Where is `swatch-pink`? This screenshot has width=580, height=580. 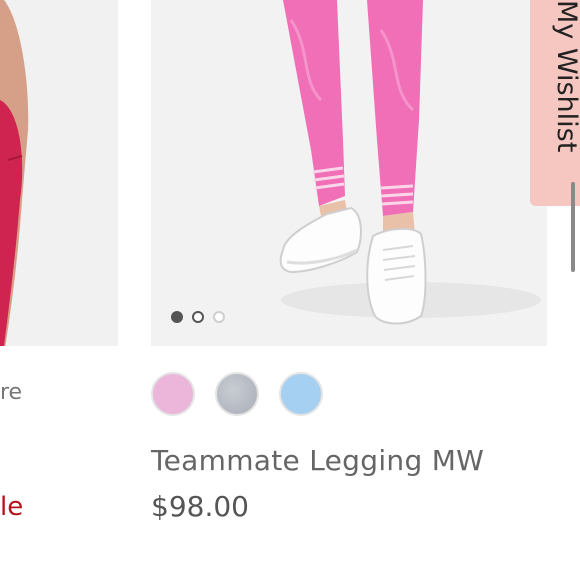
swatch-pink is located at coordinates (173, 394).